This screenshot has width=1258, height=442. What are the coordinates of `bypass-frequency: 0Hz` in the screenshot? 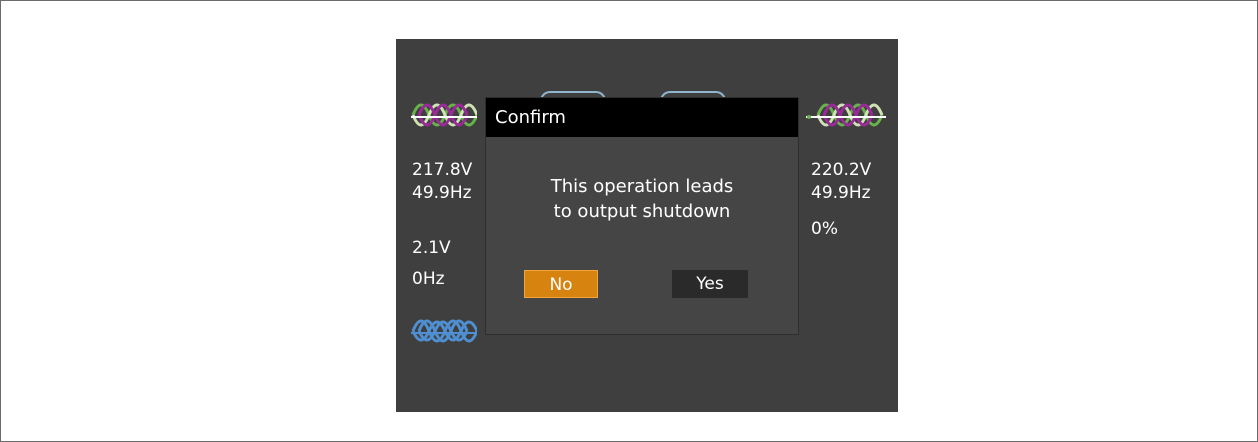 It's located at (428, 279).